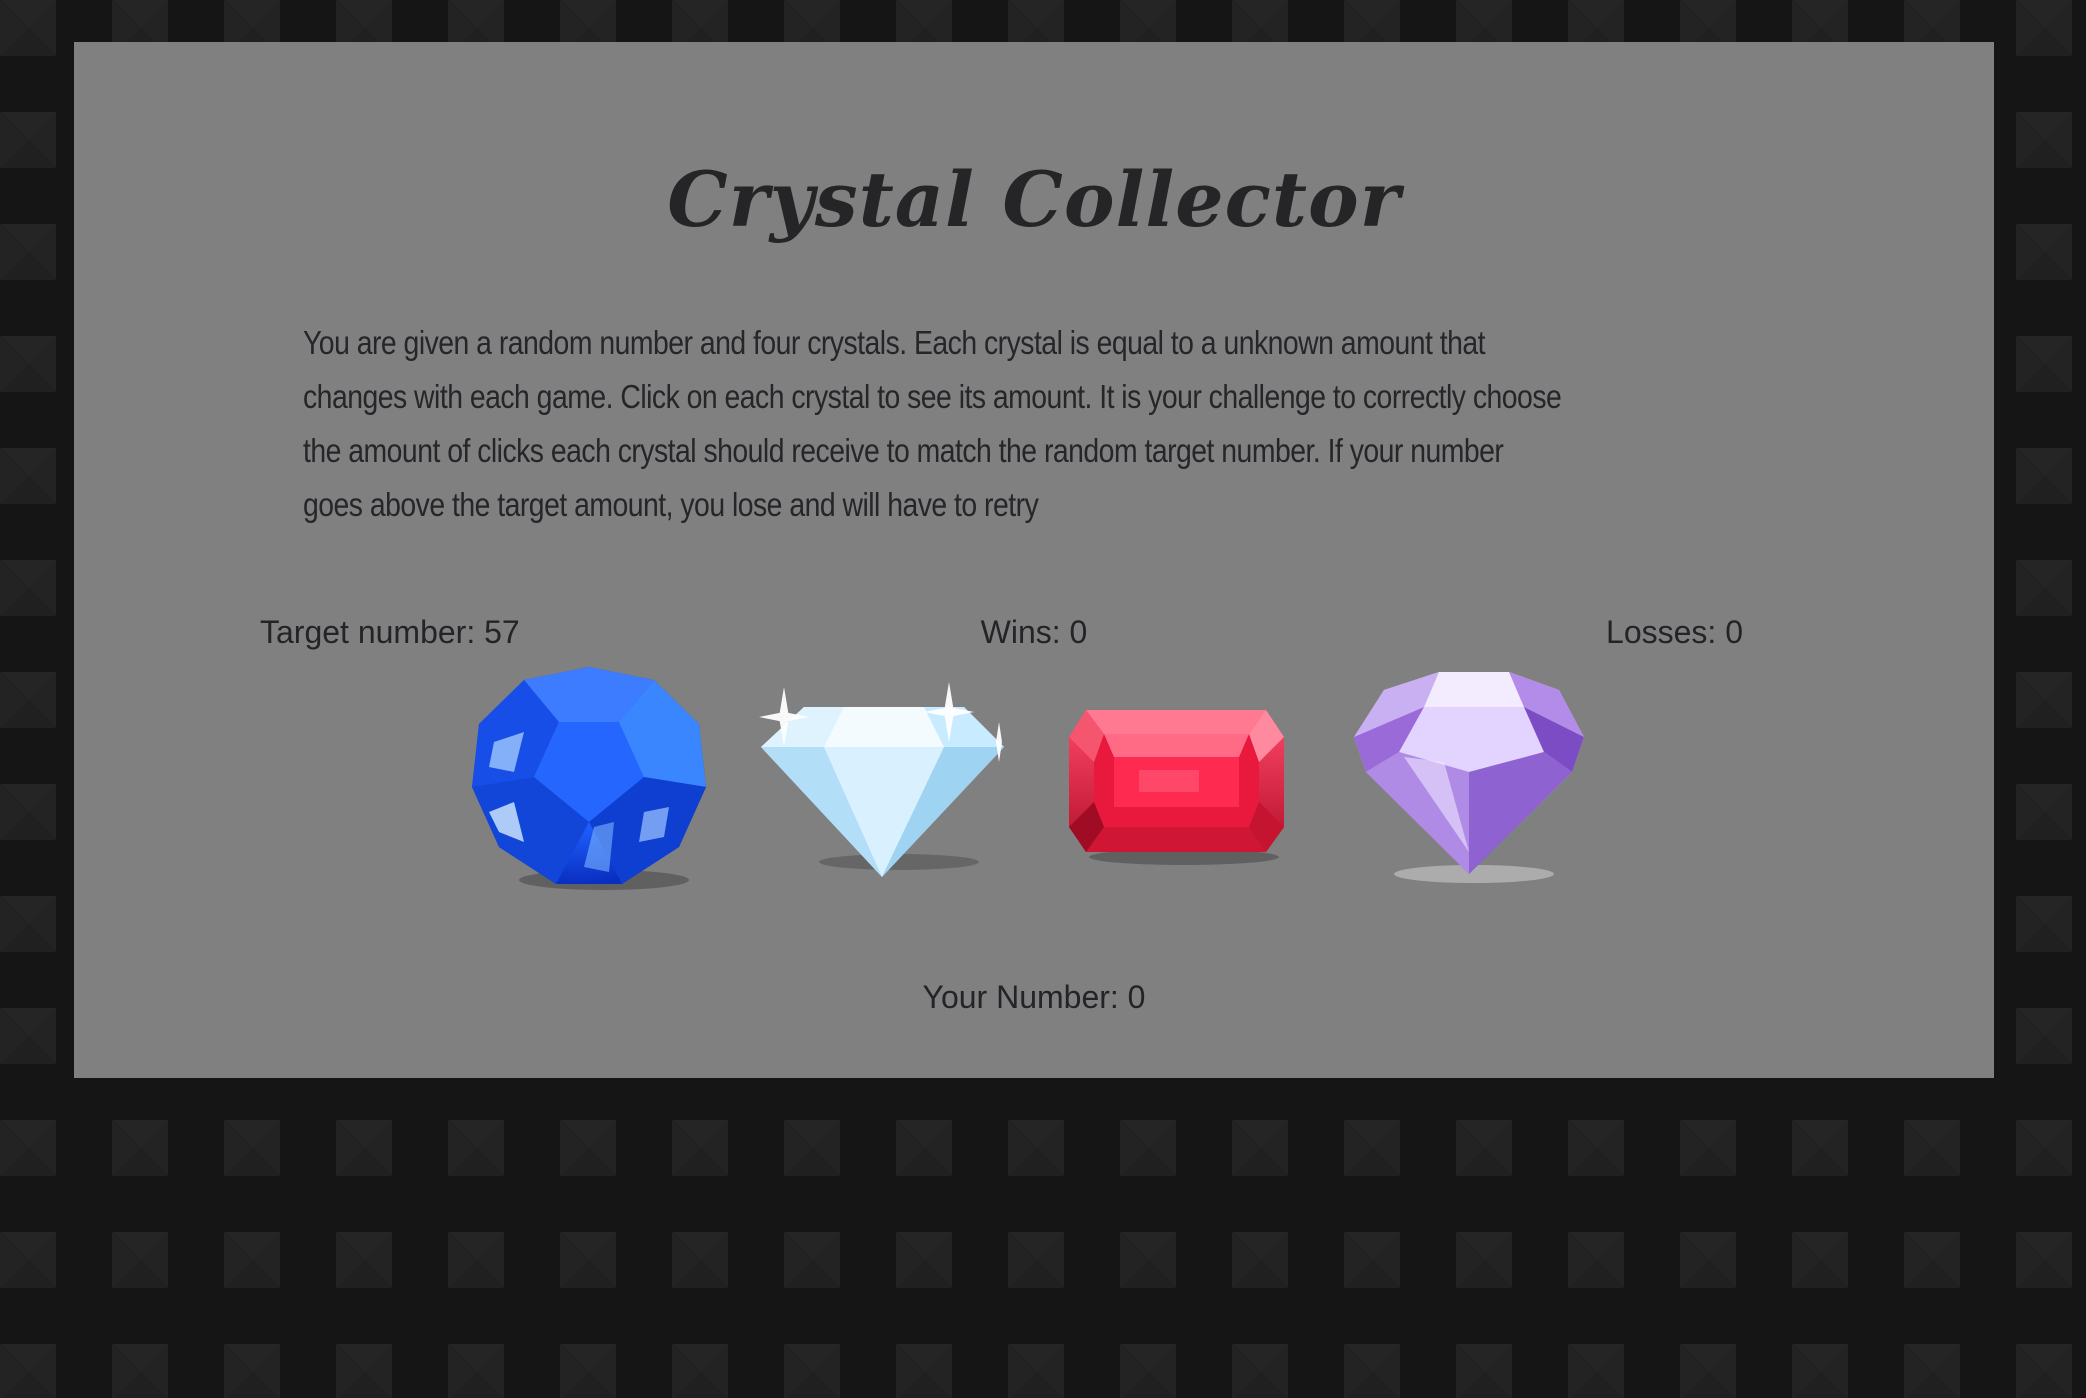  What do you see at coordinates (1176, 787) in the screenshot?
I see `ruby-icon` at bounding box center [1176, 787].